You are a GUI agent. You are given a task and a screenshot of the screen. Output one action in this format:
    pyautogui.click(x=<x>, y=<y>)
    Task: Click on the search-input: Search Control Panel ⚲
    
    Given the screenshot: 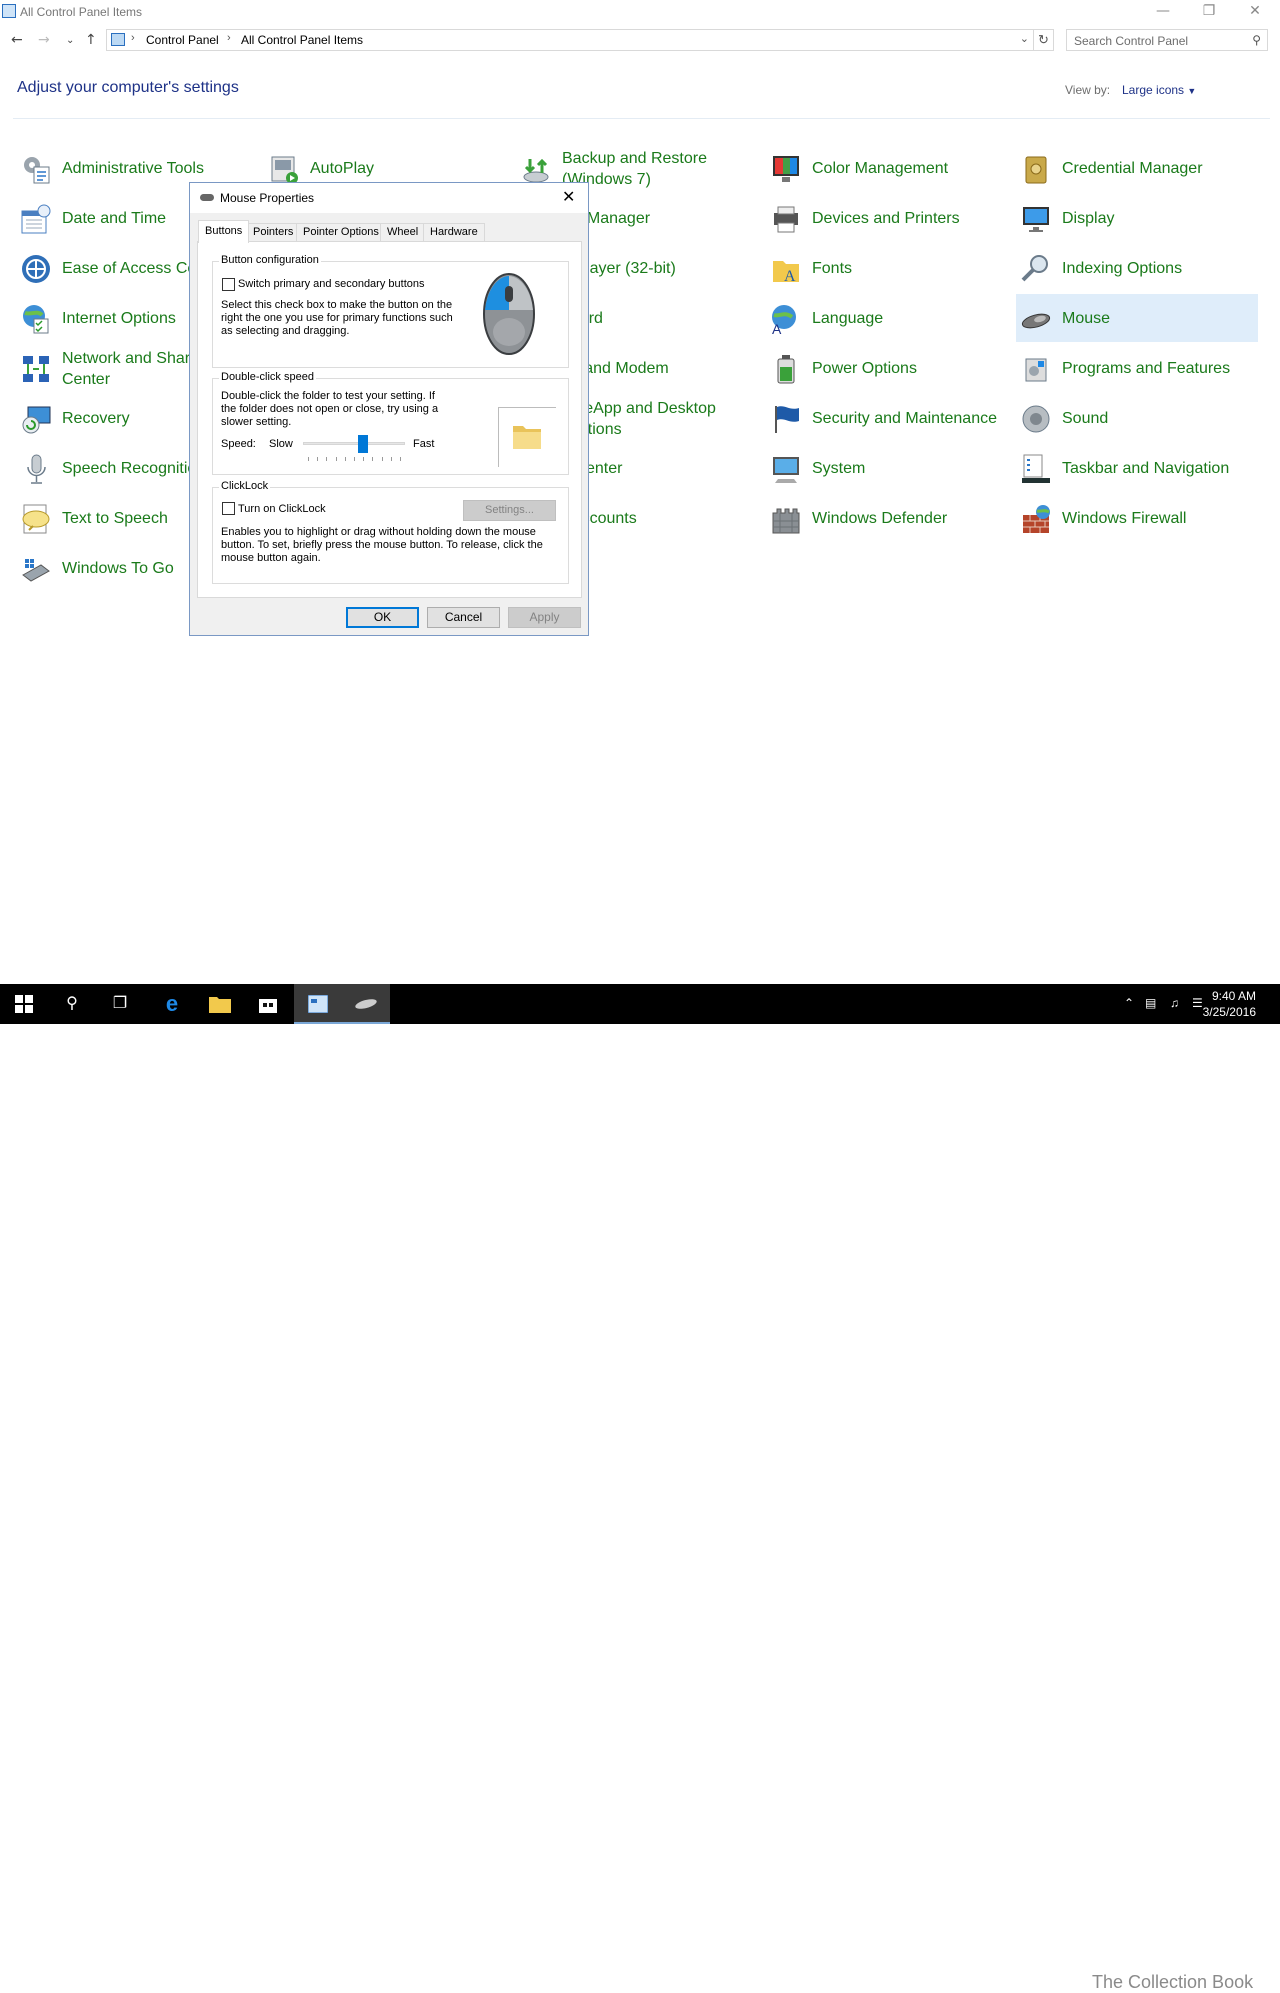 What is the action you would take?
    pyautogui.click(x=1167, y=40)
    